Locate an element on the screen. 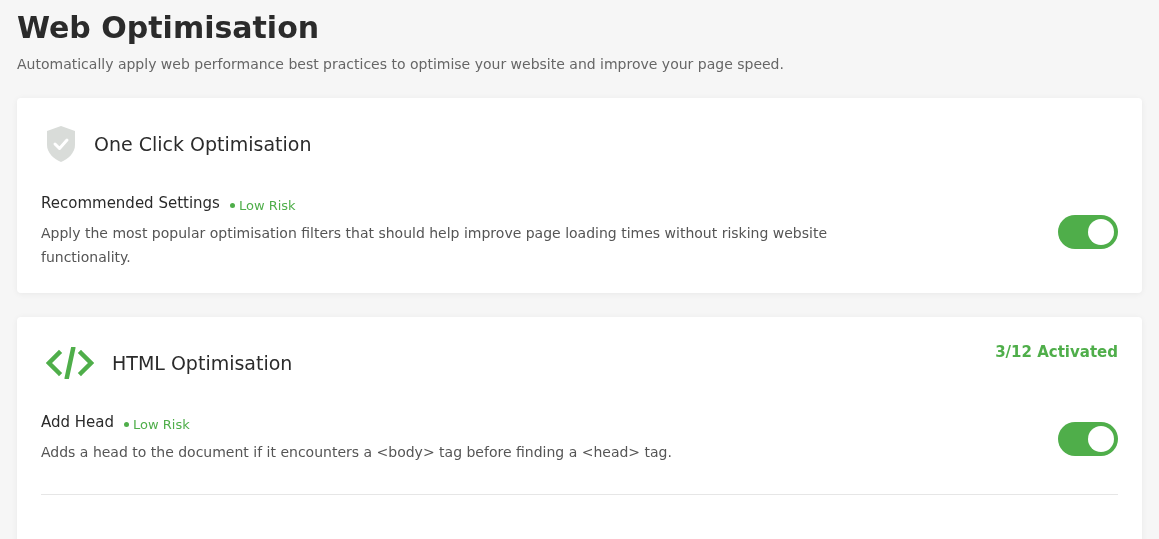 The image size is (1159, 539). page-subtitle: Automatically apply web performance best practices to optimise your website and improve your page speed. is located at coordinates (401, 64).